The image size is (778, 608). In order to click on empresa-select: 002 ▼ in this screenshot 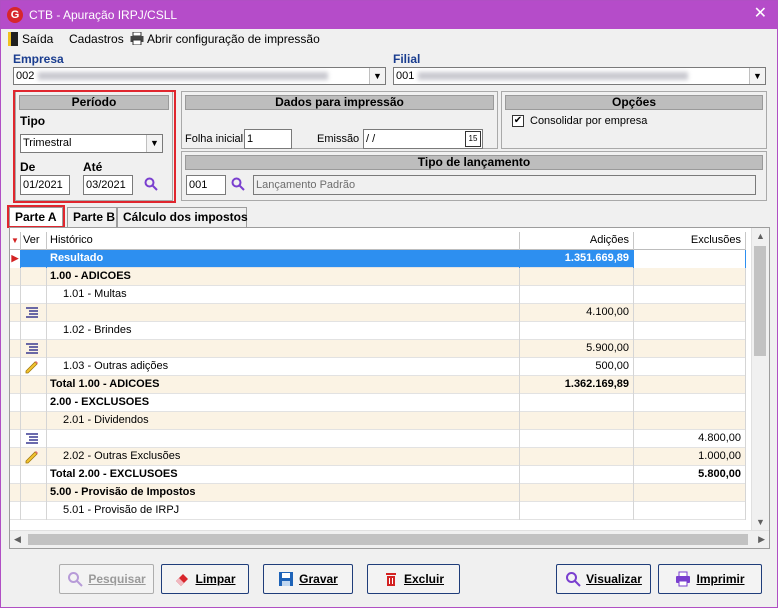, I will do `click(199, 76)`.